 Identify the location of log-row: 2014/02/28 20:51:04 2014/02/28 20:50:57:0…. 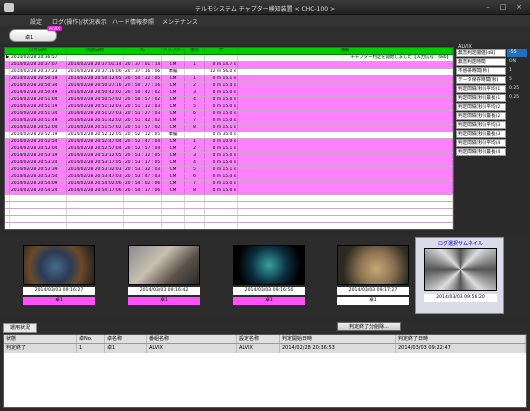
(229, 100).